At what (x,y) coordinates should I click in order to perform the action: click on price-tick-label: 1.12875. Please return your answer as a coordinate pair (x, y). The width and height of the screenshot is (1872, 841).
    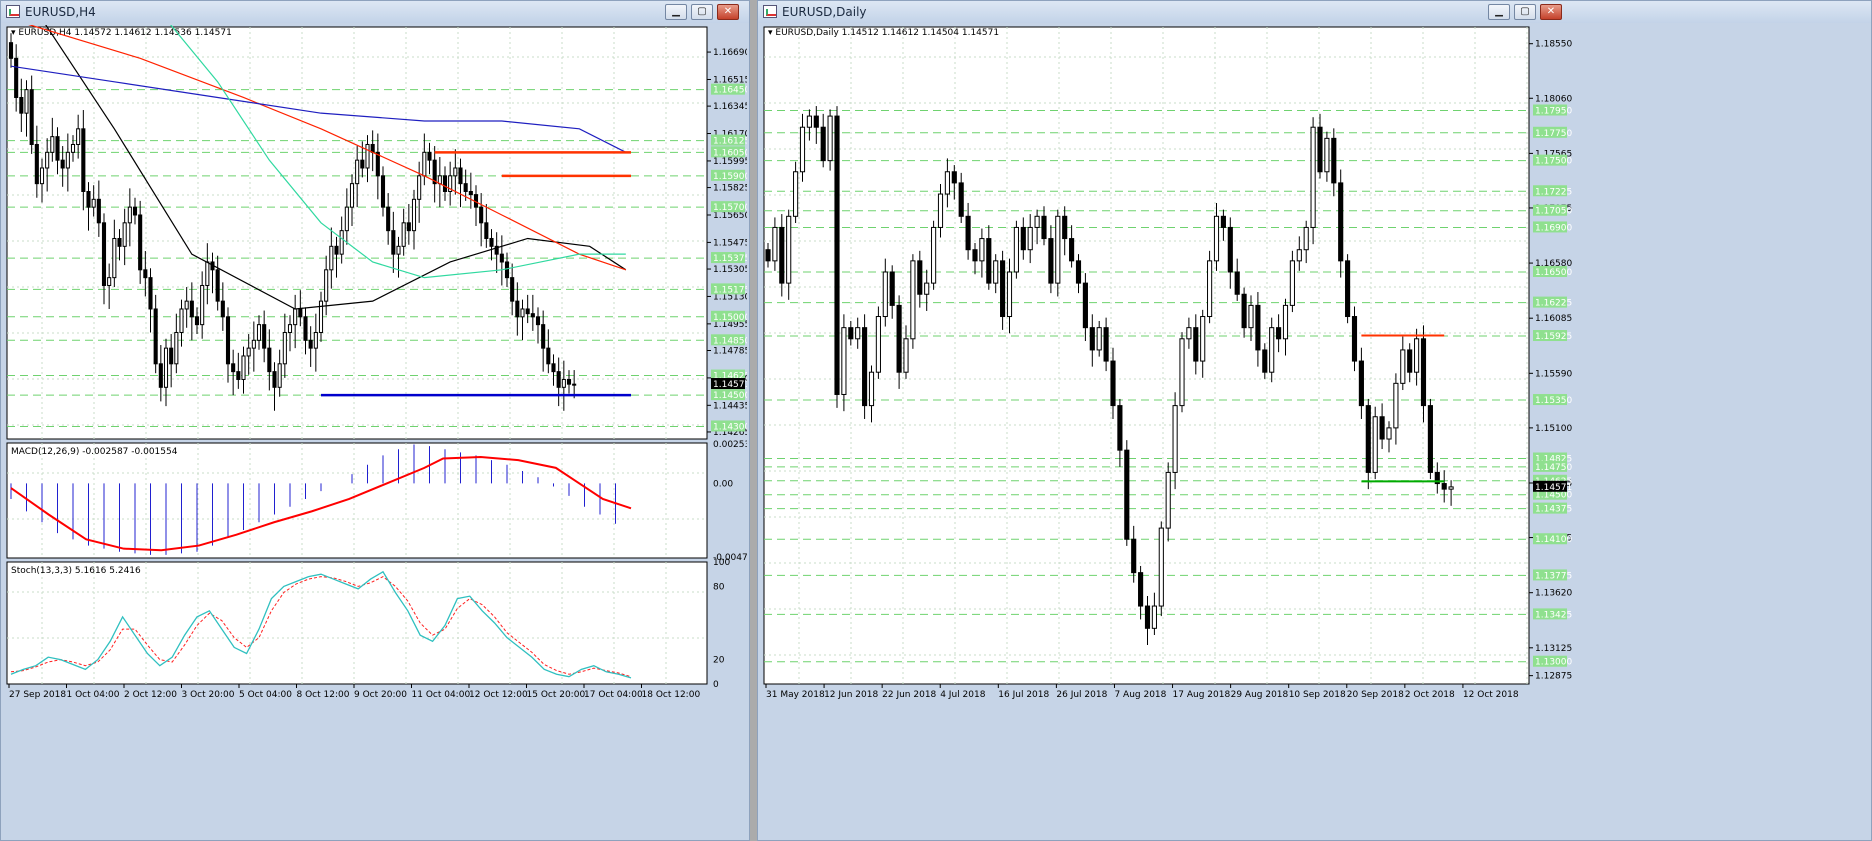
    Looking at the image, I should click on (1553, 677).